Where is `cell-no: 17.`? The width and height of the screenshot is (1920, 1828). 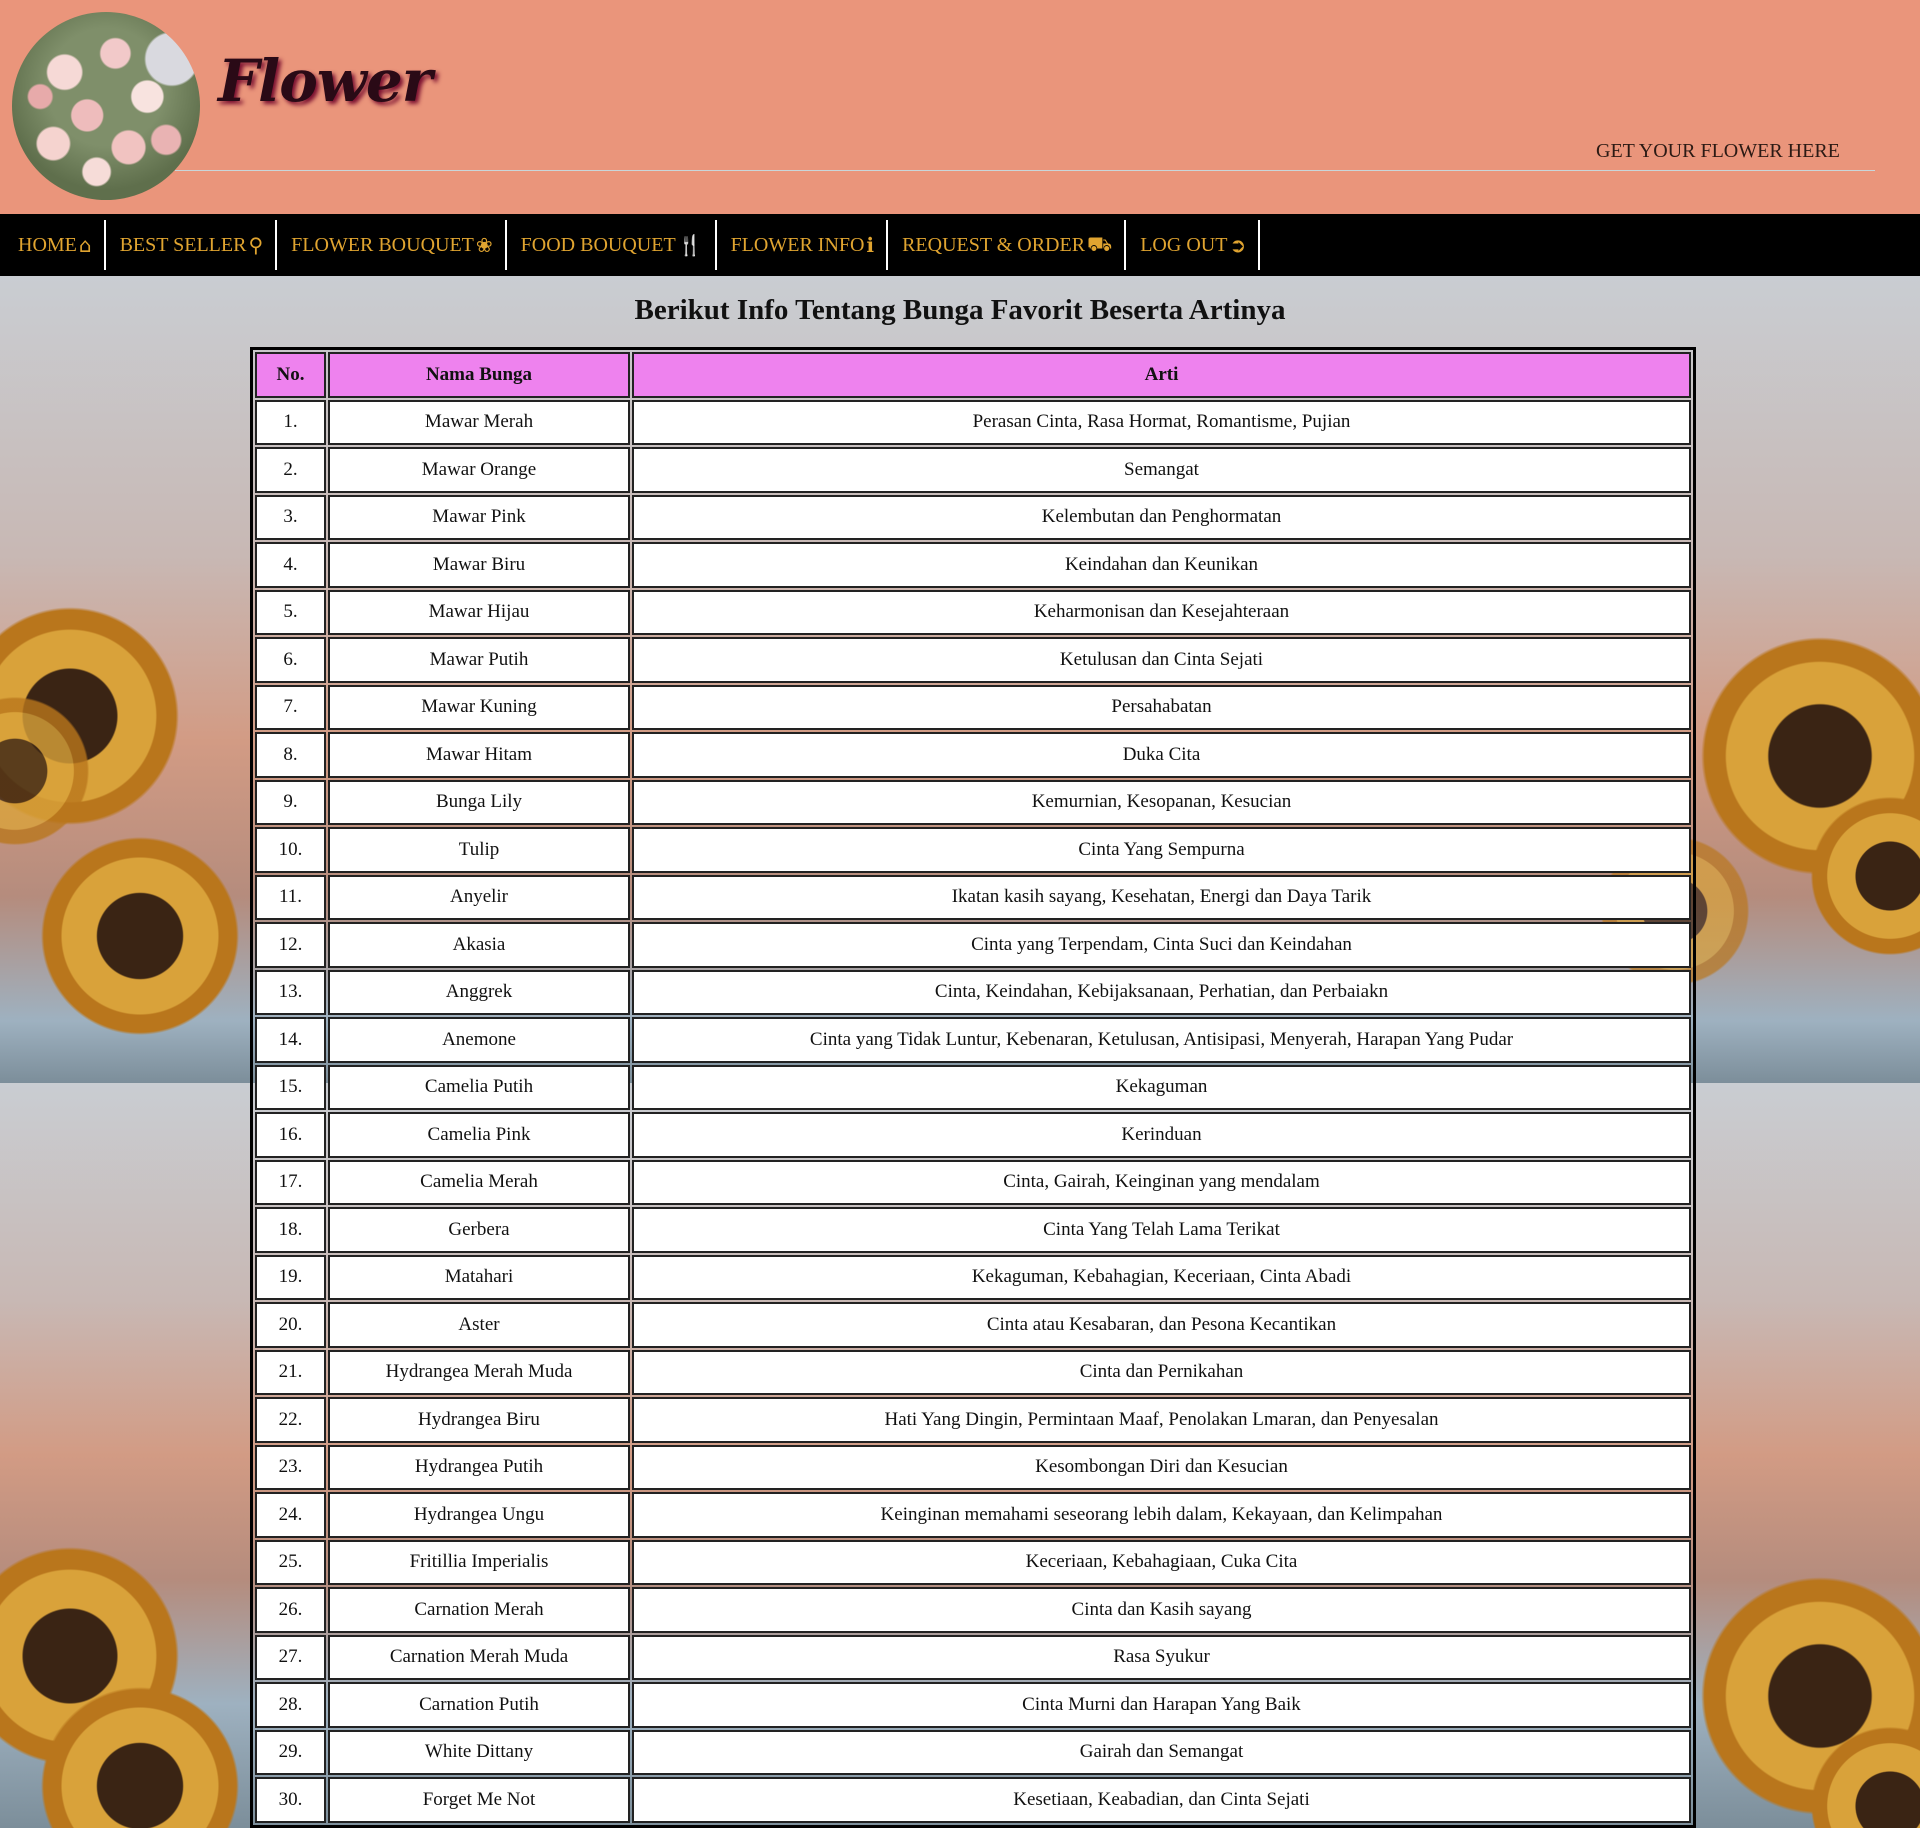
cell-no: 17. is located at coordinates (290, 1182).